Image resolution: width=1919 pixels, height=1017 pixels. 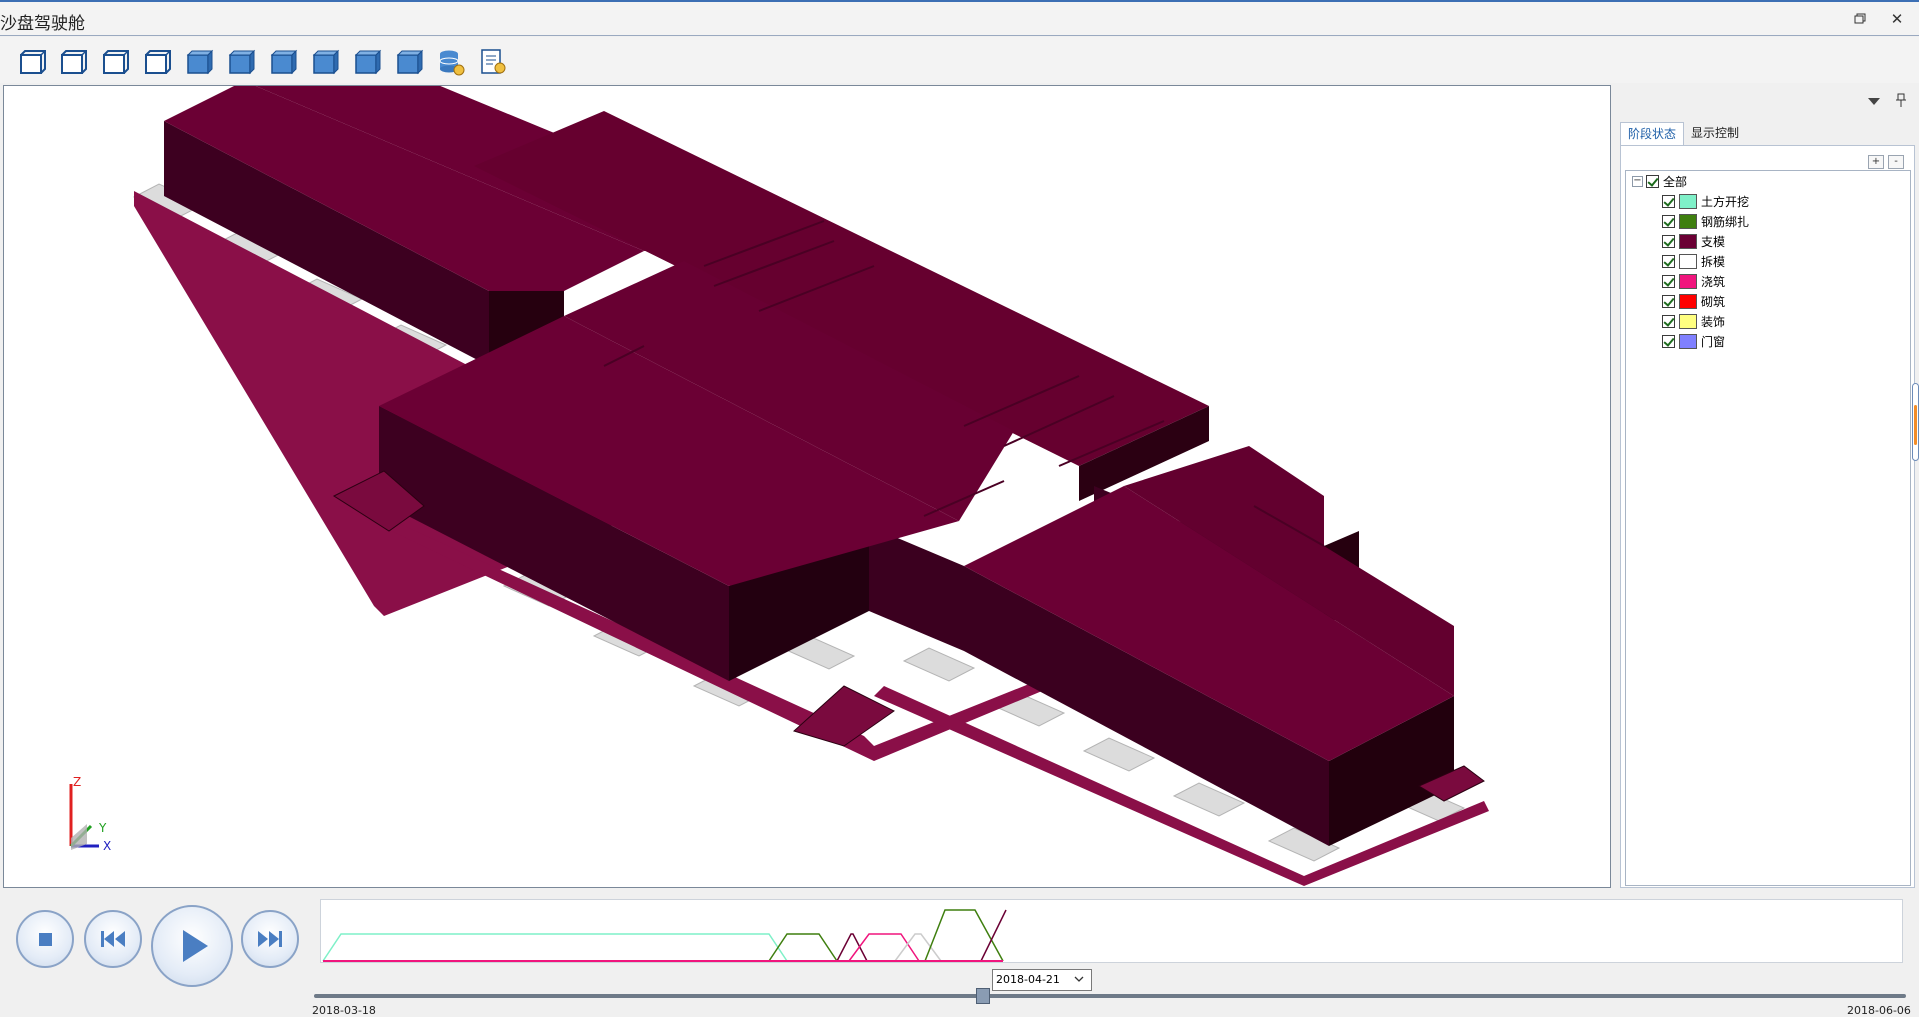 I want to click on tree-item: 浇筑, so click(x=1693, y=281).